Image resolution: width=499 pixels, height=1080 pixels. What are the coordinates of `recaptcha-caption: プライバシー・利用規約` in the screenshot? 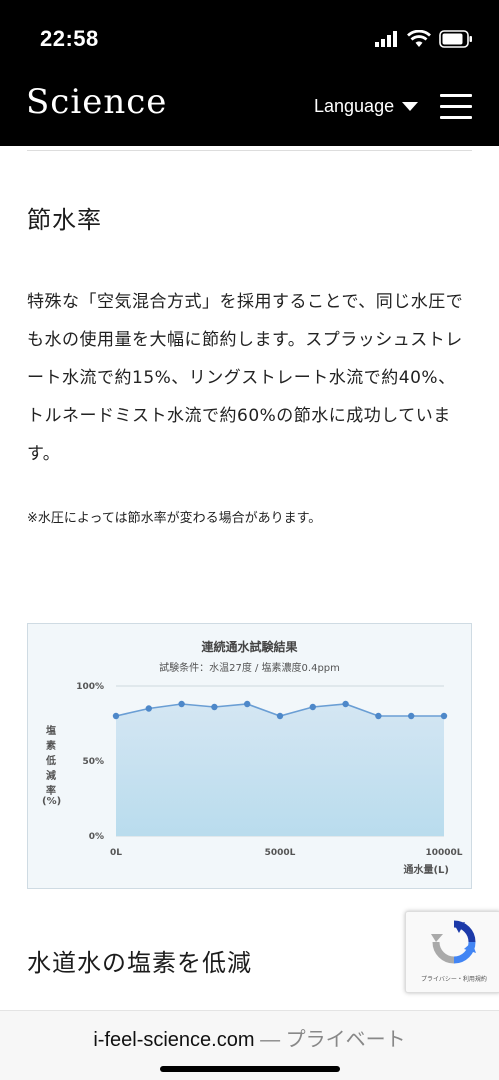 It's located at (452, 978).